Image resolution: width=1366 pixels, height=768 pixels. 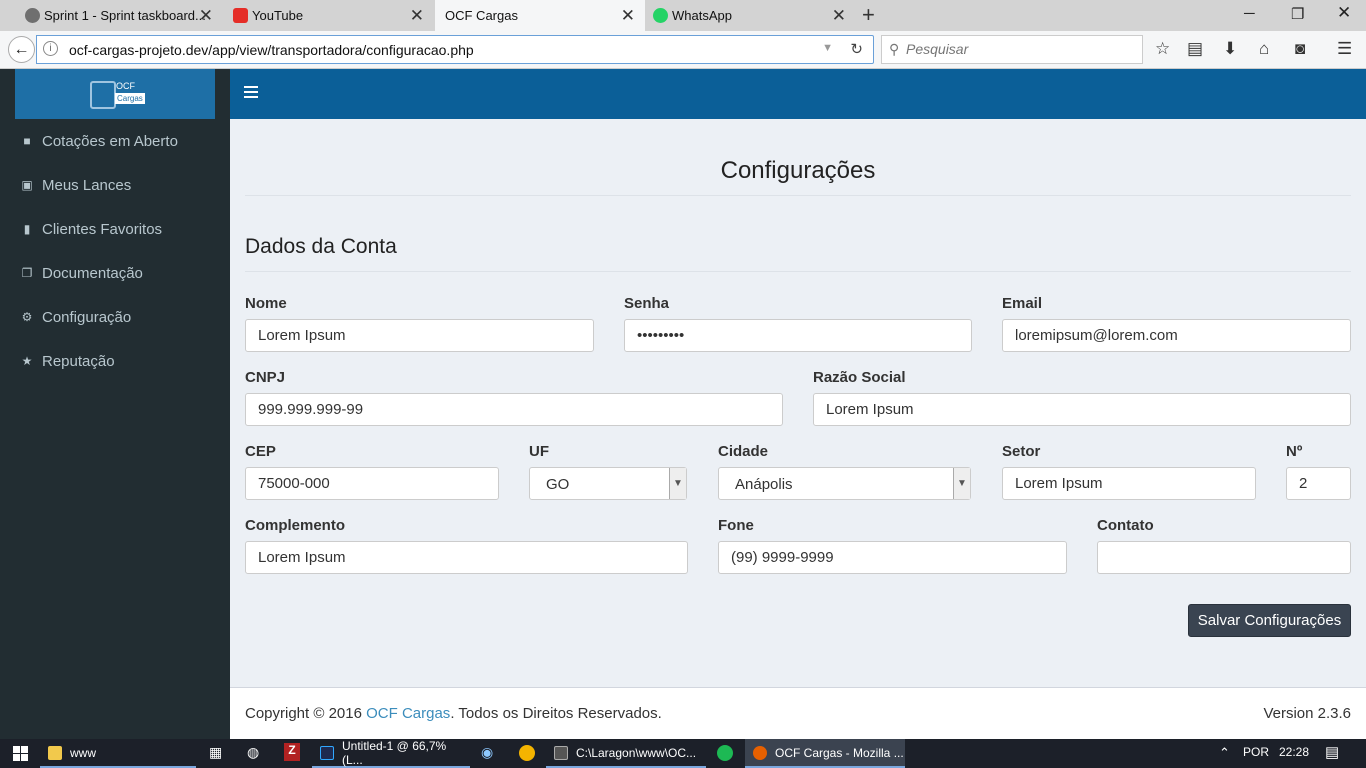 What do you see at coordinates (892, 557) in the screenshot?
I see `fone-input` at bounding box center [892, 557].